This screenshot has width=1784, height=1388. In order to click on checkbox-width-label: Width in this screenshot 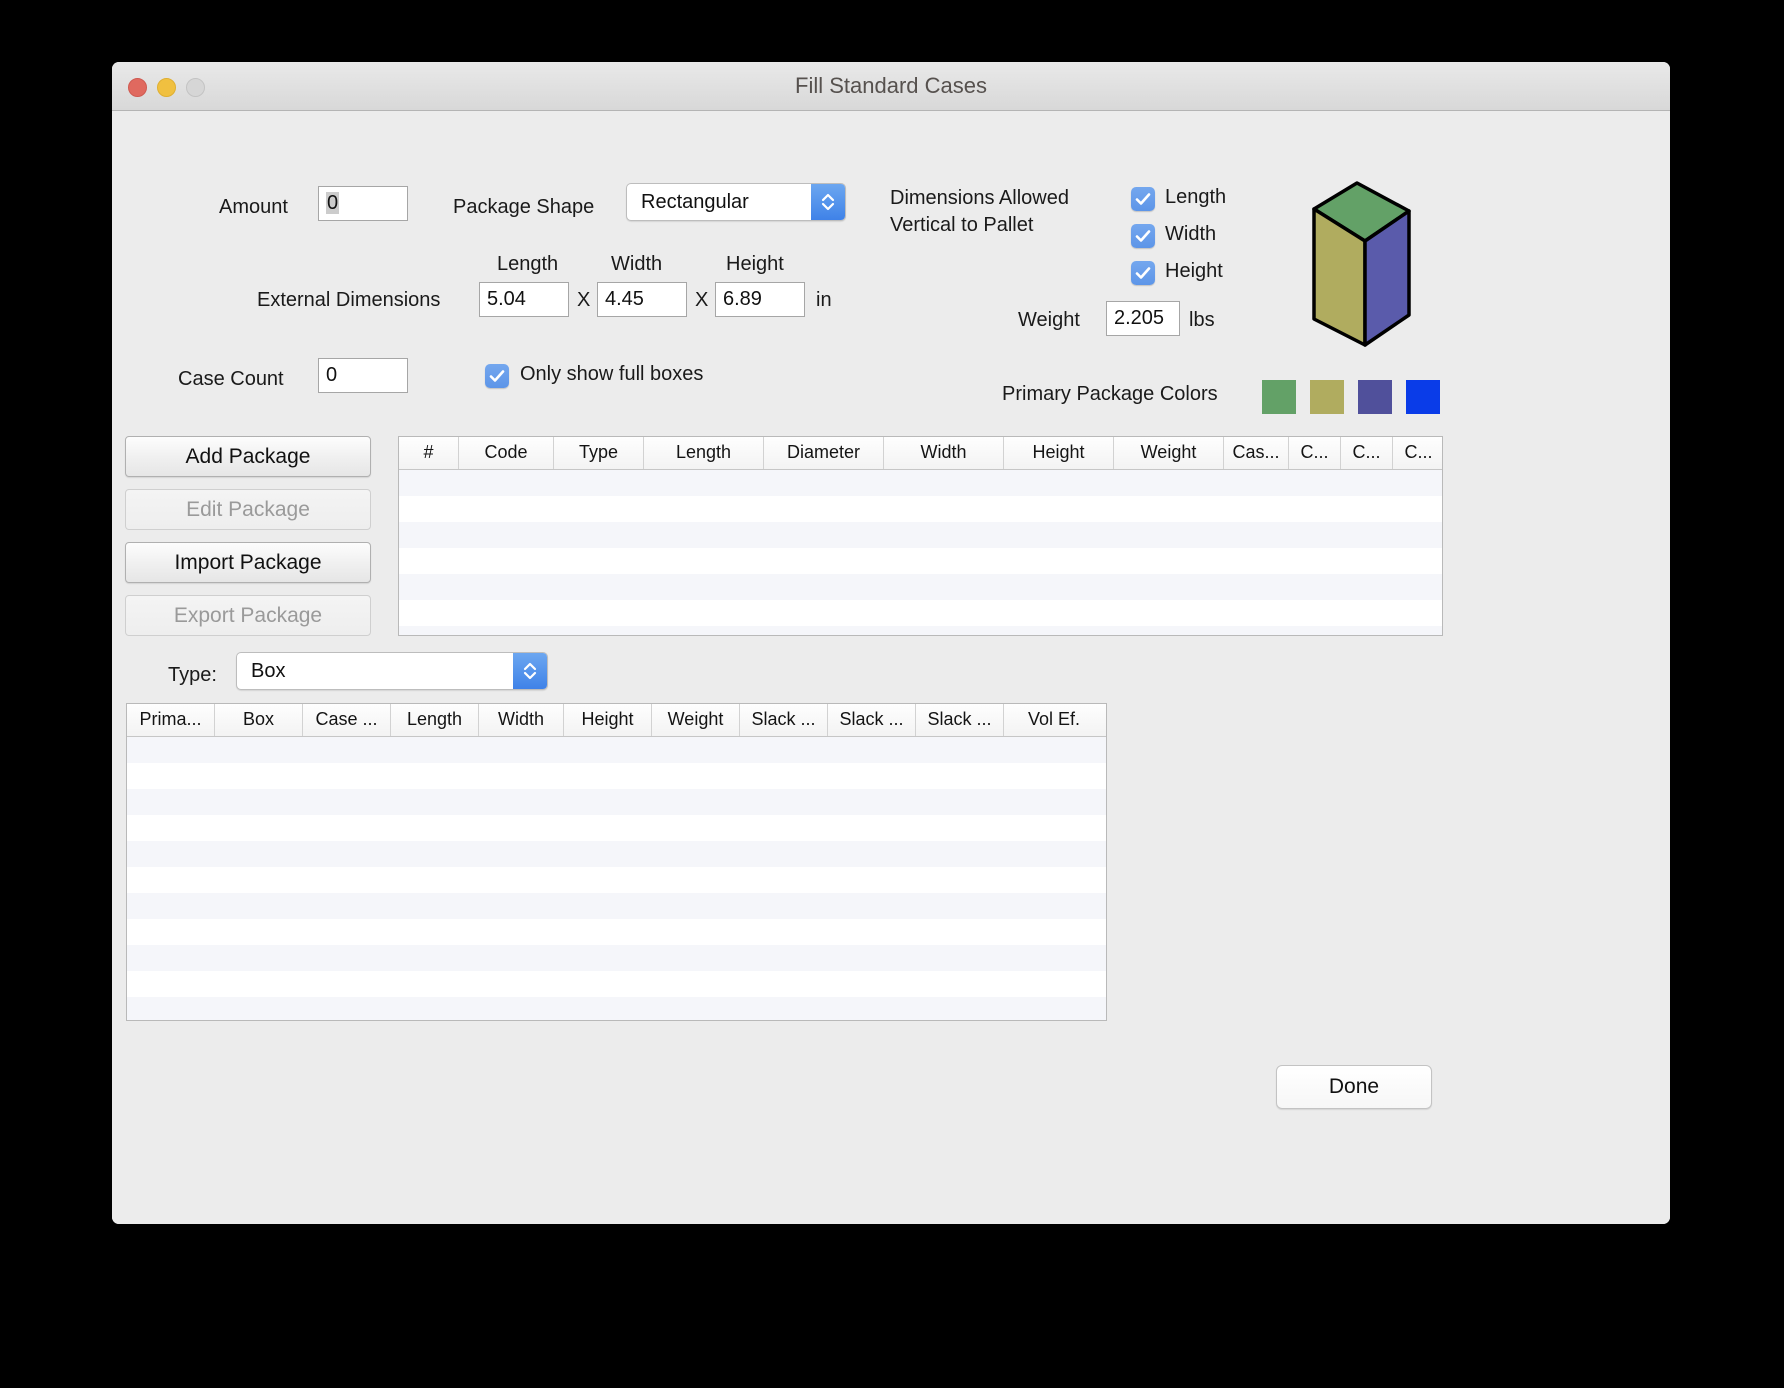, I will do `click(1191, 234)`.